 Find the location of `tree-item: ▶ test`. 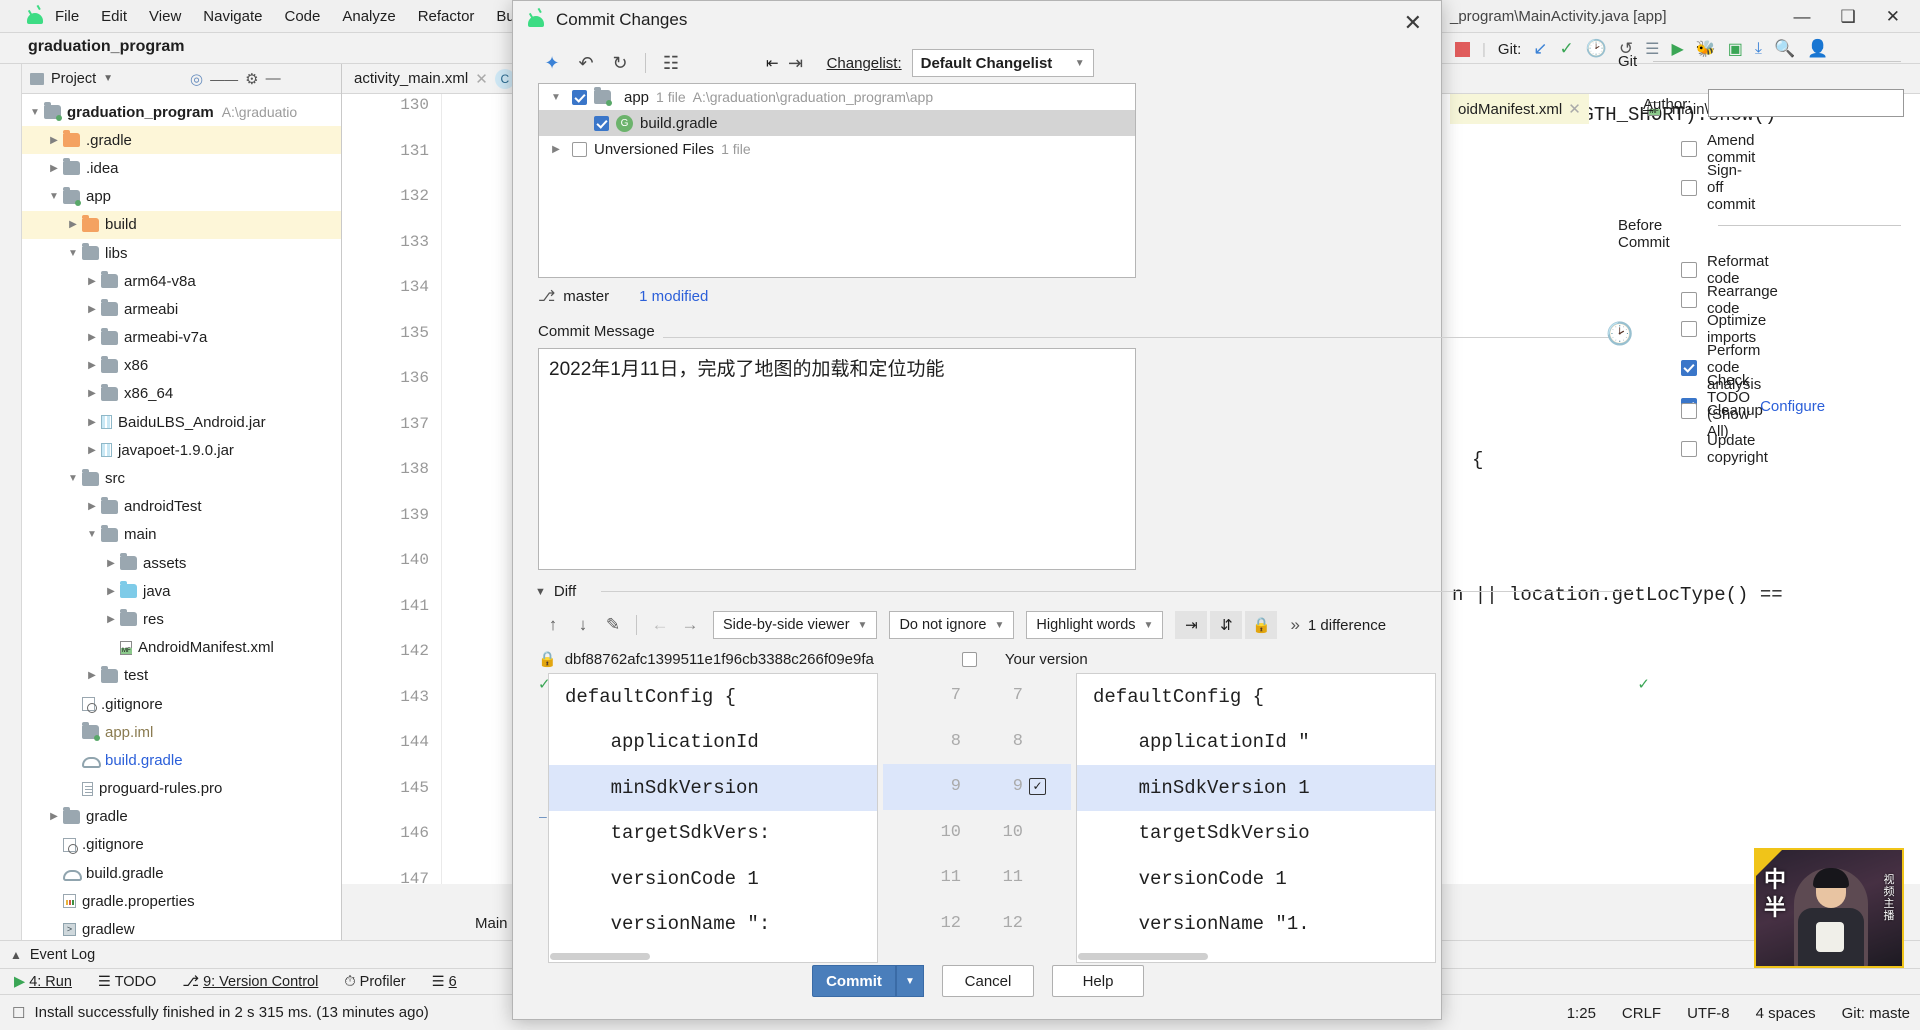

tree-item: ▶ test is located at coordinates (181, 676).